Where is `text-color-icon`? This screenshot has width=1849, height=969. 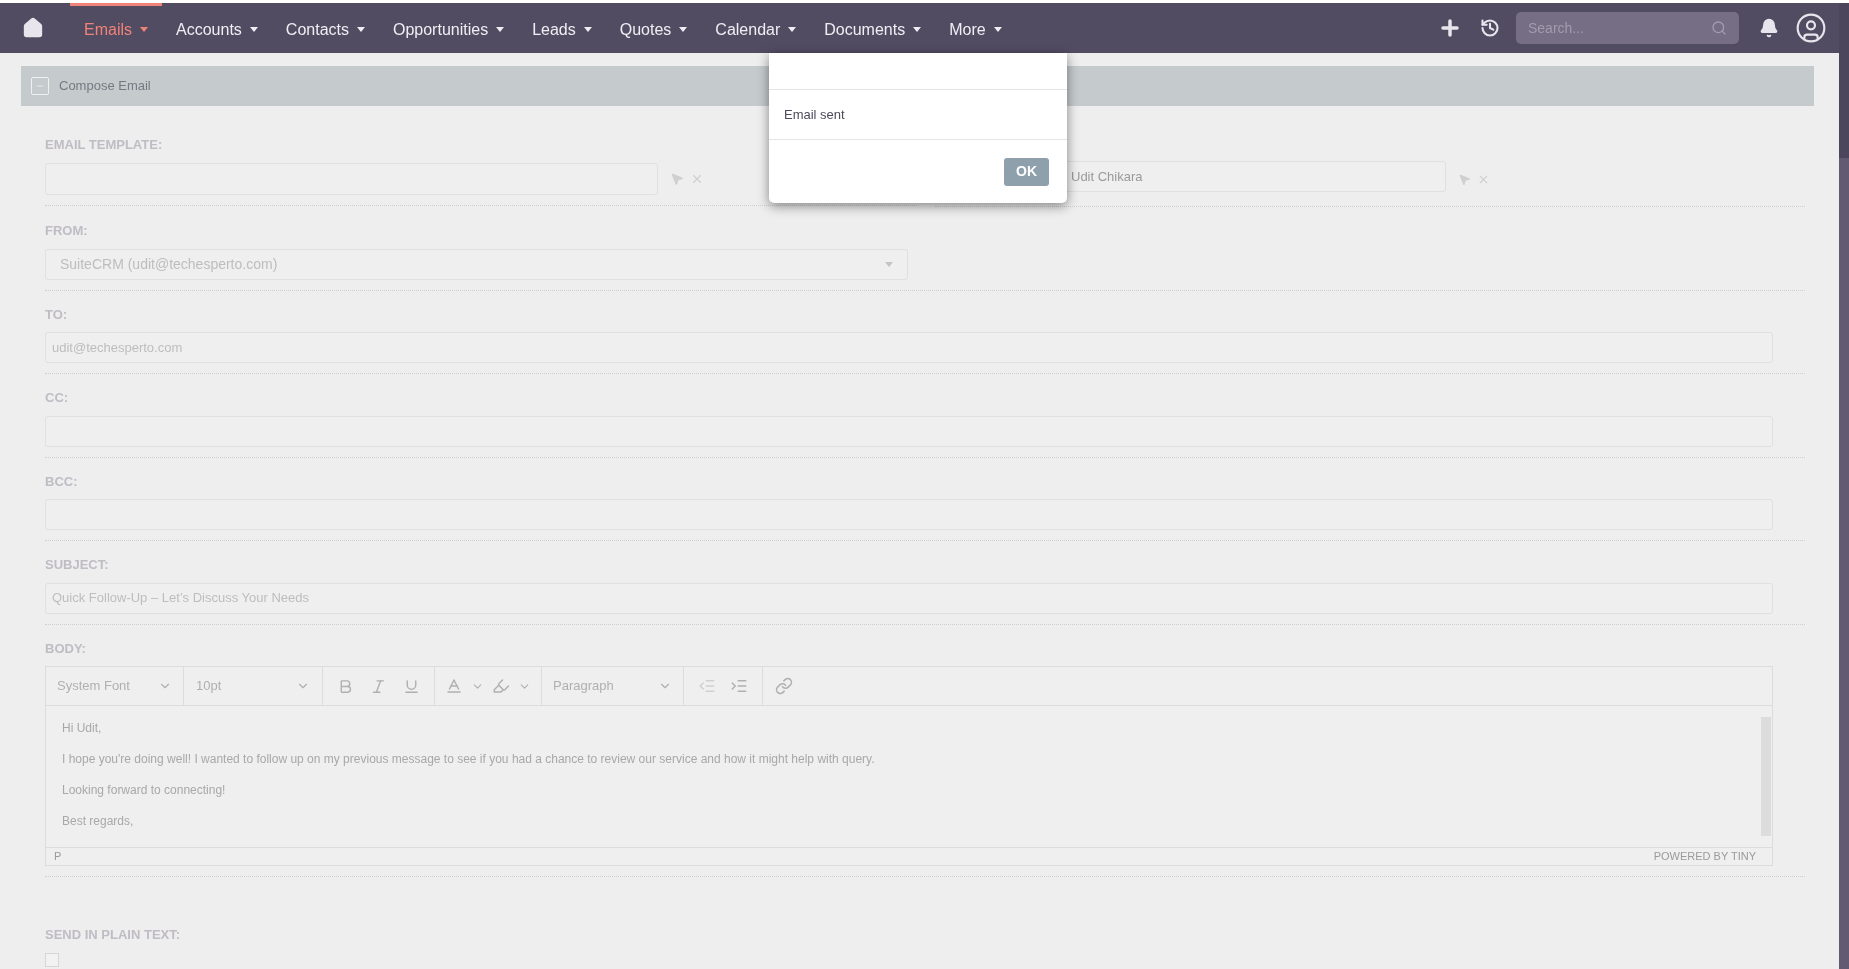
text-color-icon is located at coordinates (454, 686).